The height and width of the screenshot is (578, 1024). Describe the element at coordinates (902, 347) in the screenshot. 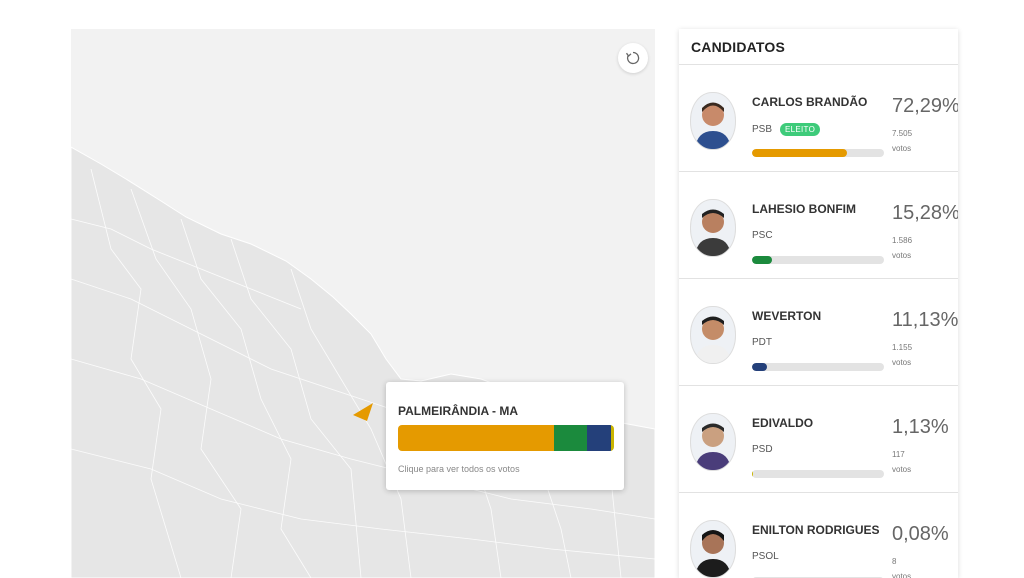

I see `candidate-votes-count: 1.155` at that location.